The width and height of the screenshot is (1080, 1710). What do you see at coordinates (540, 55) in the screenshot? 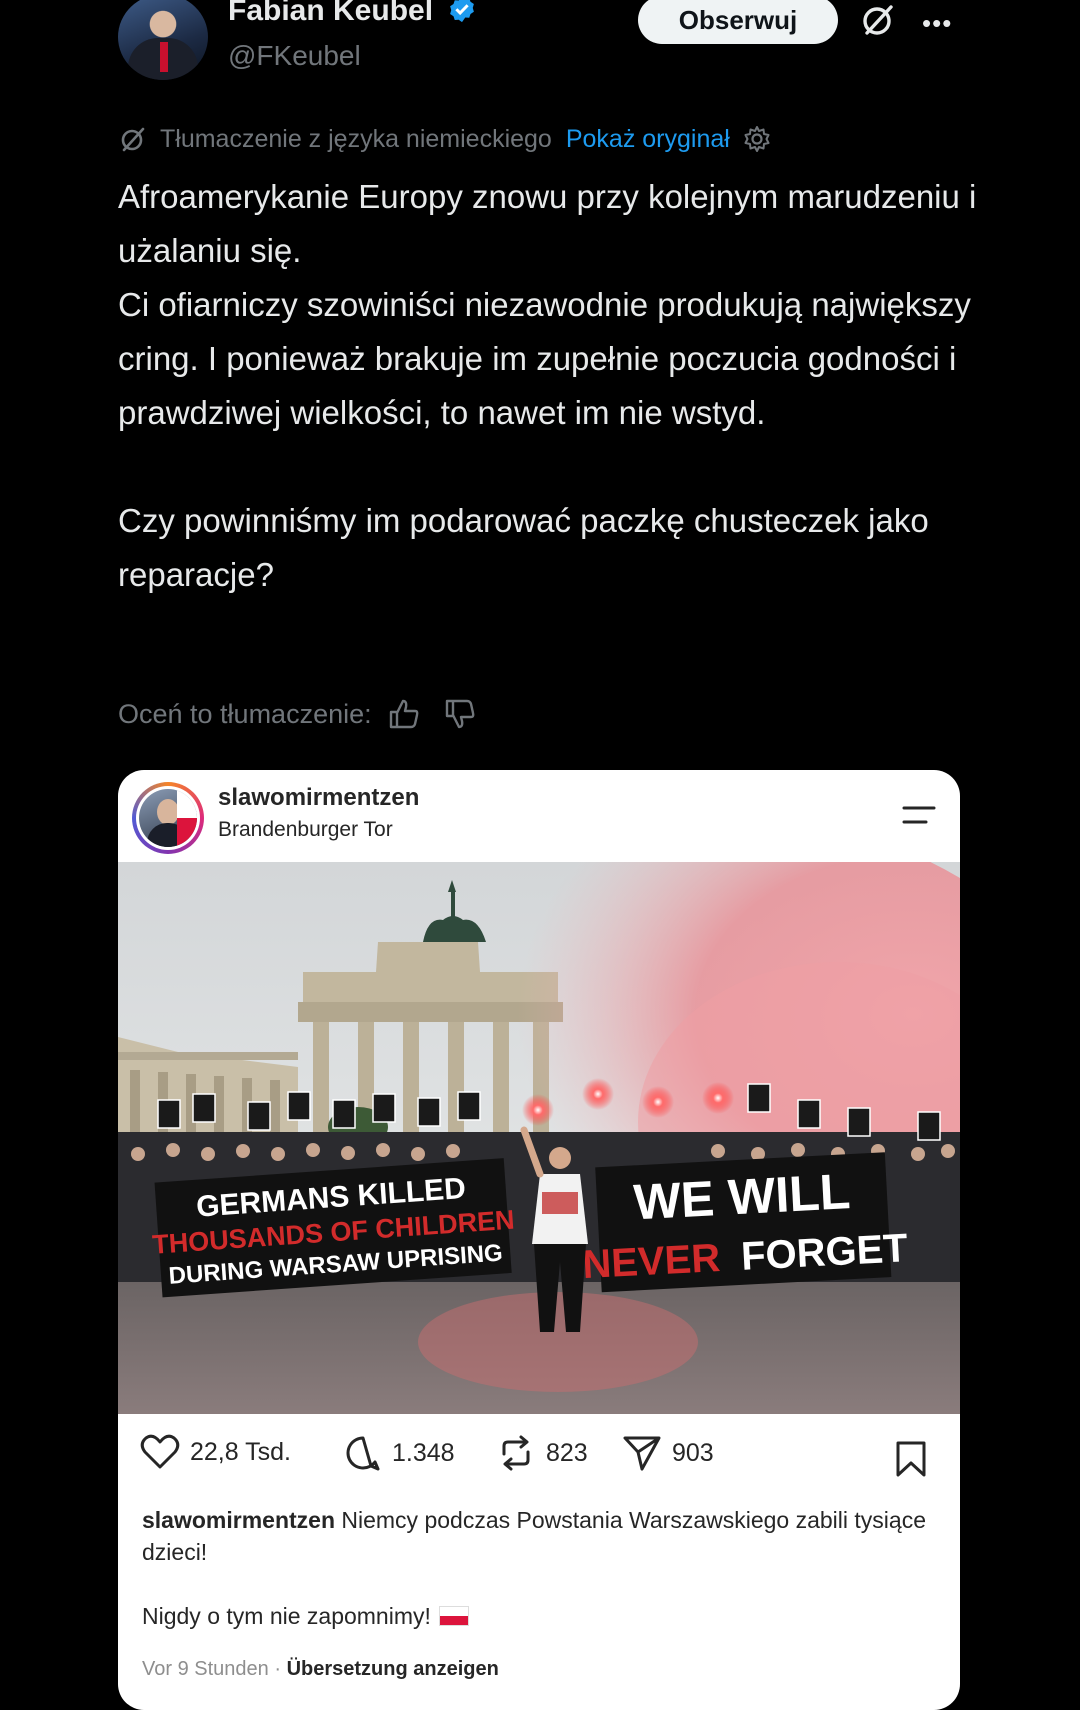
I see `tweet-header: Fabian Keubel @FKeubel Obserwuj •••` at bounding box center [540, 55].